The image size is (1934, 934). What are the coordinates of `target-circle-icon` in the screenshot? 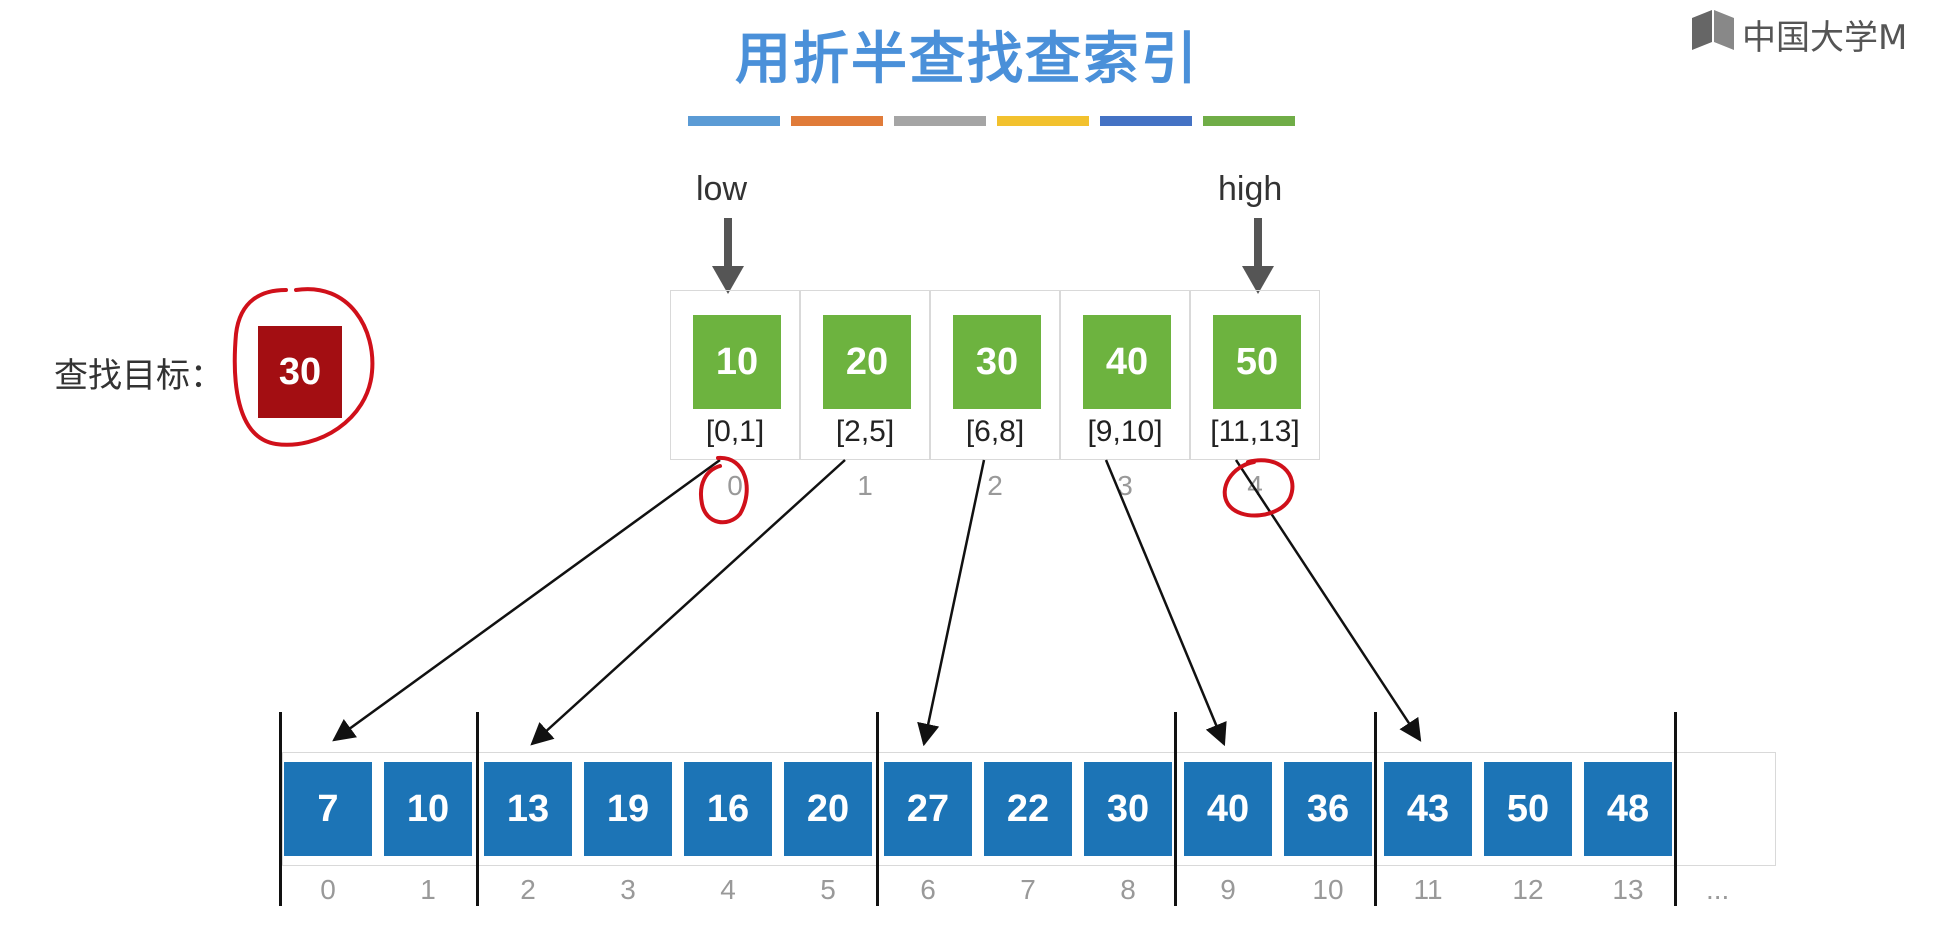 It's located at (303, 367).